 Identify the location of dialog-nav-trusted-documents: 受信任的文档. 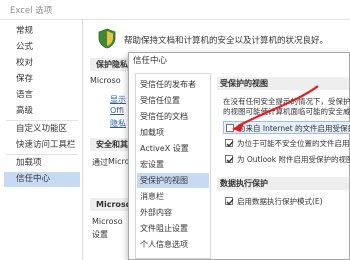
(173, 116).